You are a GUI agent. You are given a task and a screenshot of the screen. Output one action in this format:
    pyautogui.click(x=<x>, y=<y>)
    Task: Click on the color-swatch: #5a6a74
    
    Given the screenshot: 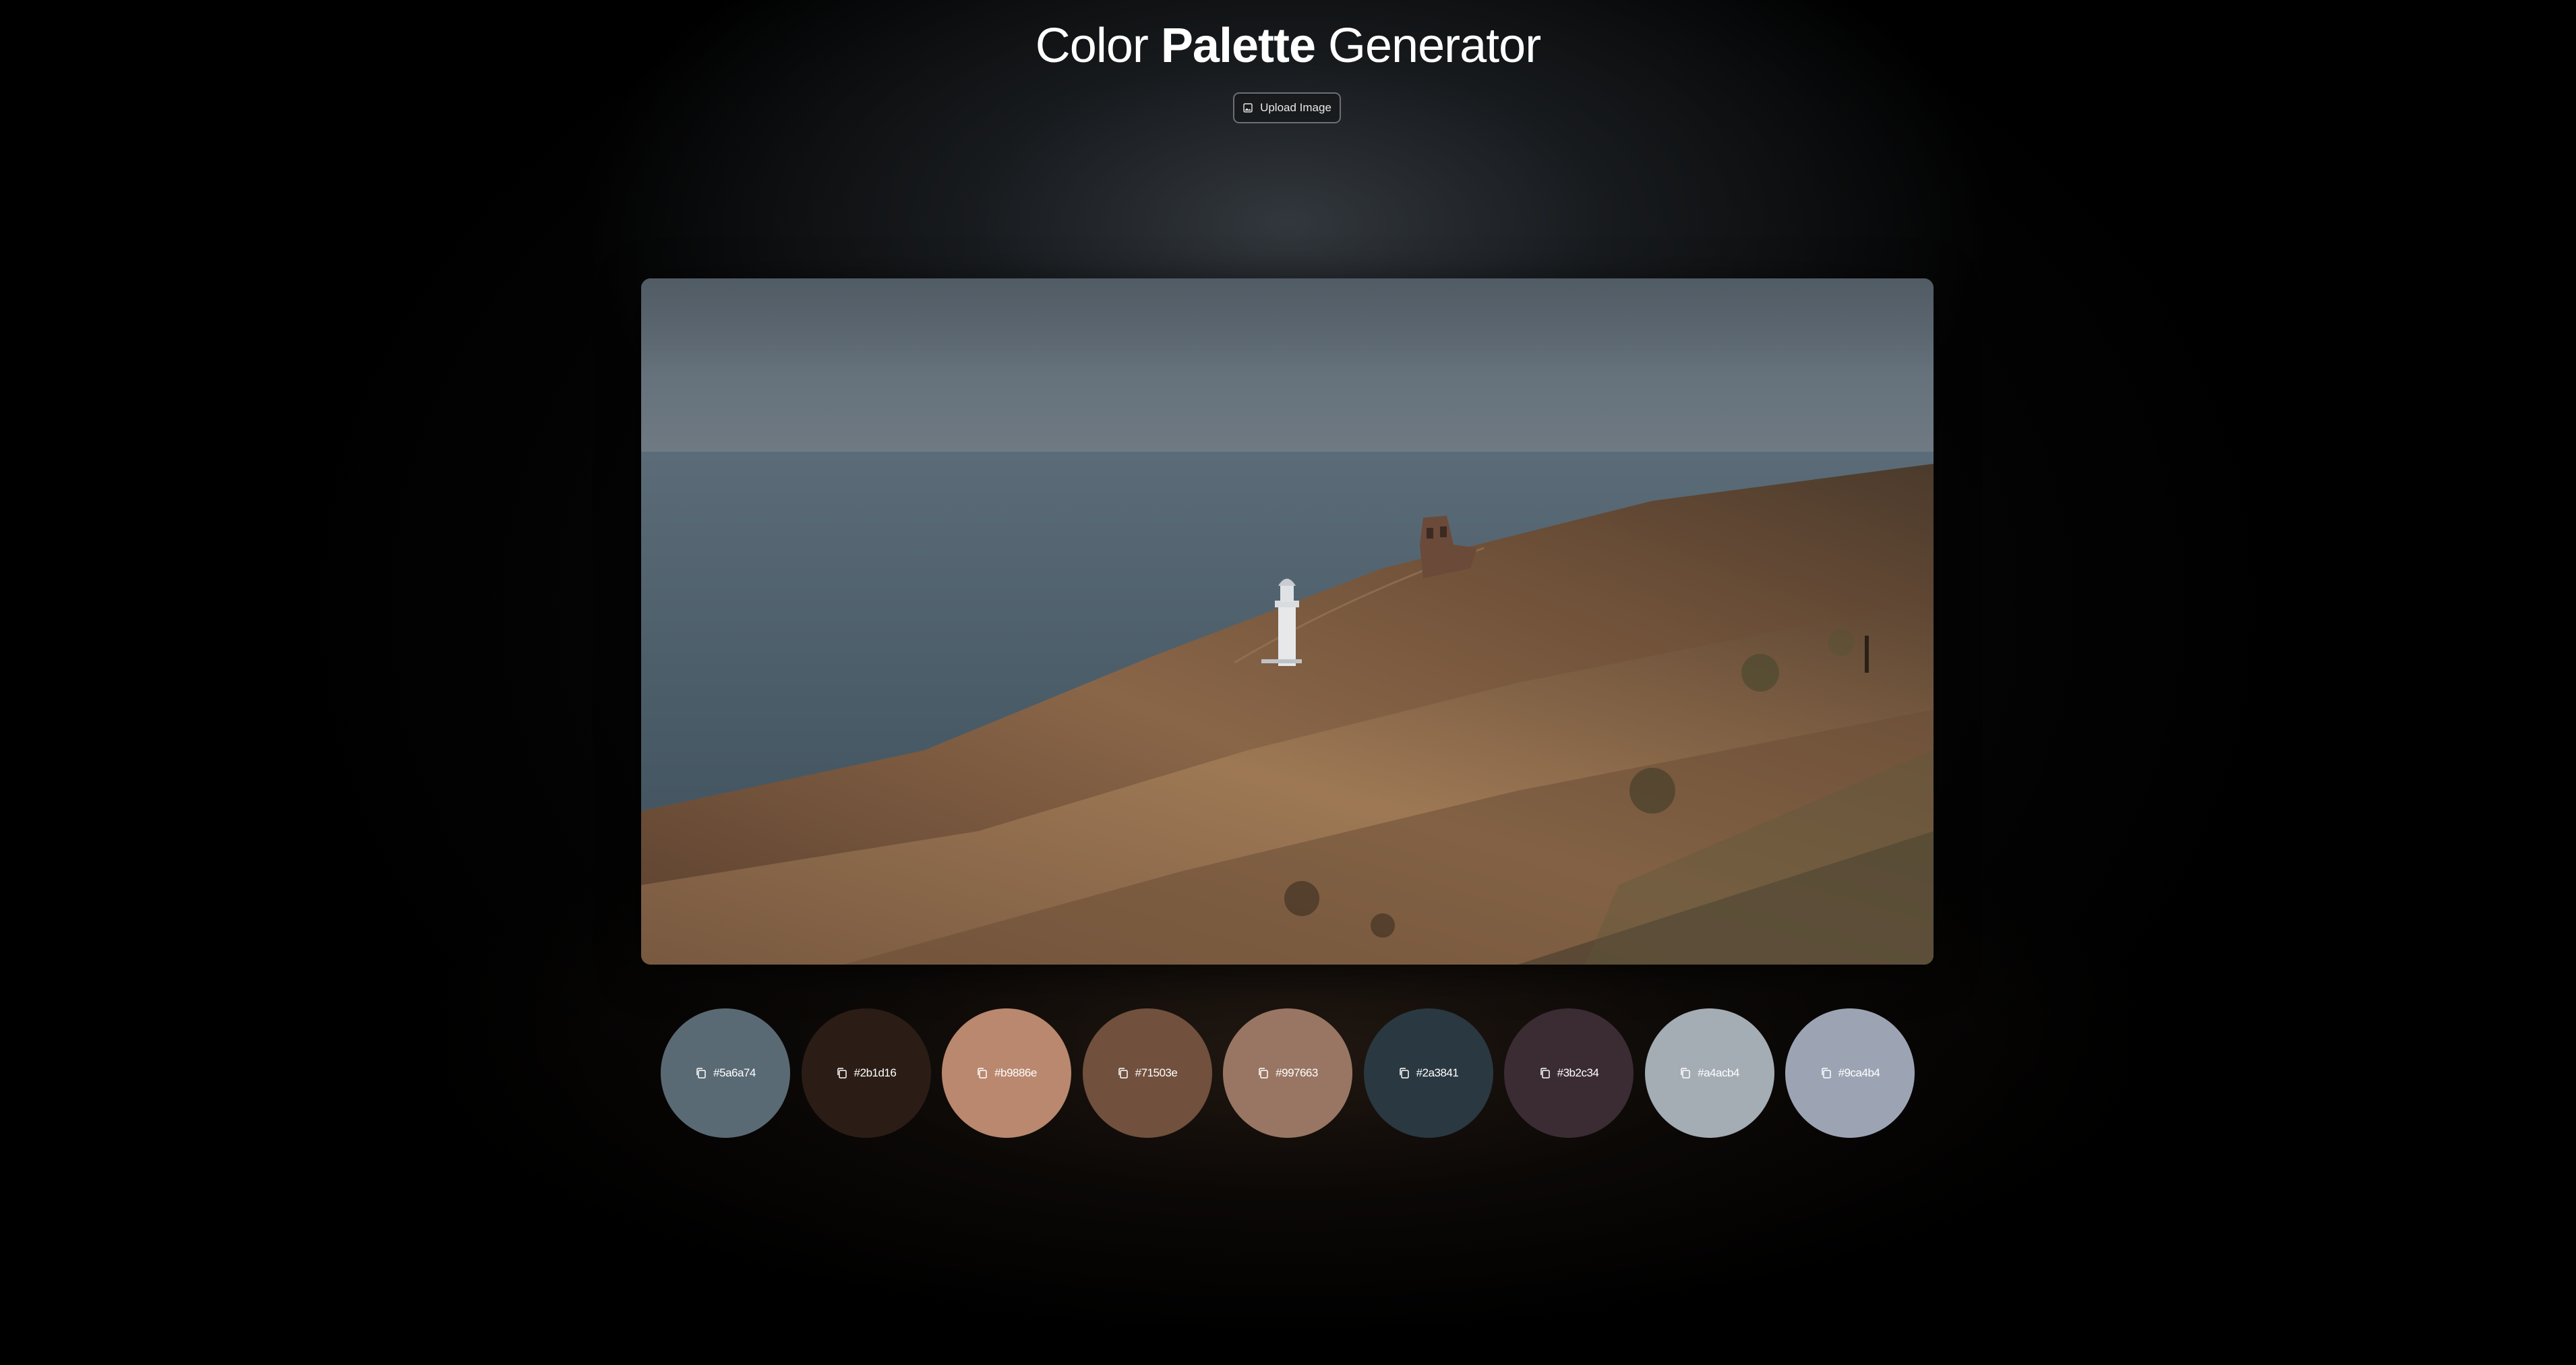 What is the action you would take?
    pyautogui.click(x=725, y=1073)
    